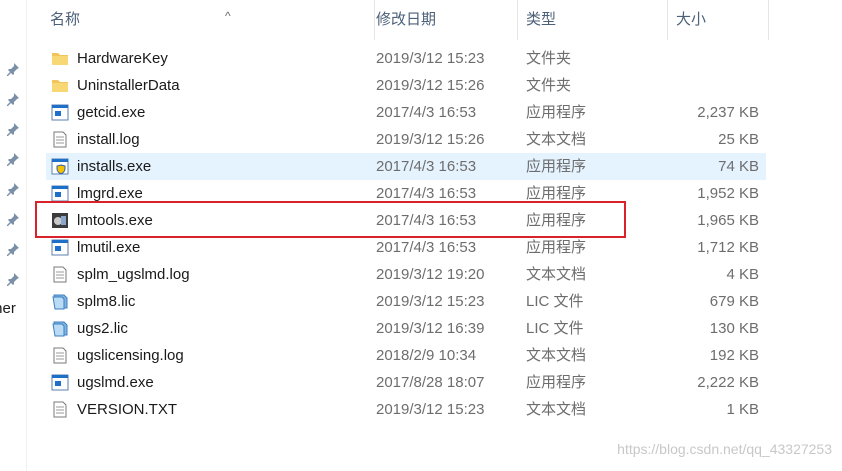 This screenshot has width=842, height=471. I want to click on file-name: HardwareKey, so click(122, 58).